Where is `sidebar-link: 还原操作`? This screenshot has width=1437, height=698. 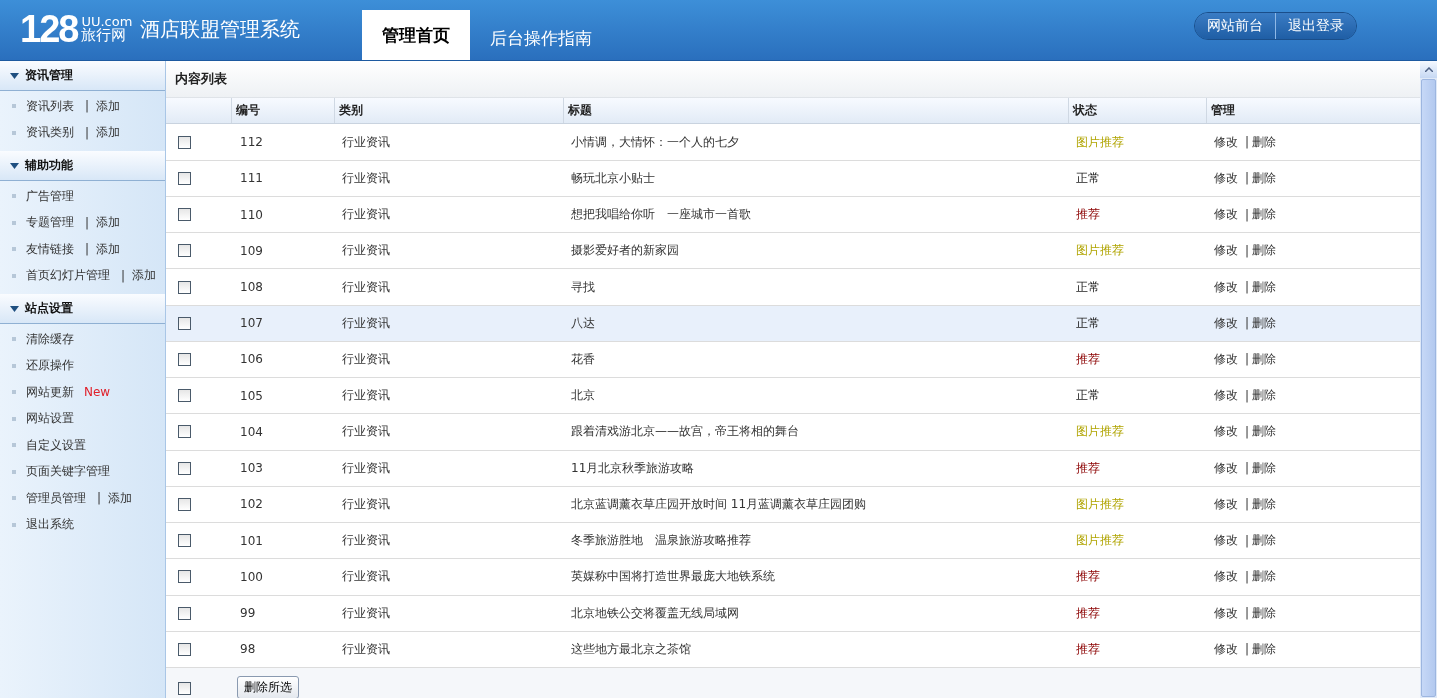 sidebar-link: 还原操作 is located at coordinates (50, 366).